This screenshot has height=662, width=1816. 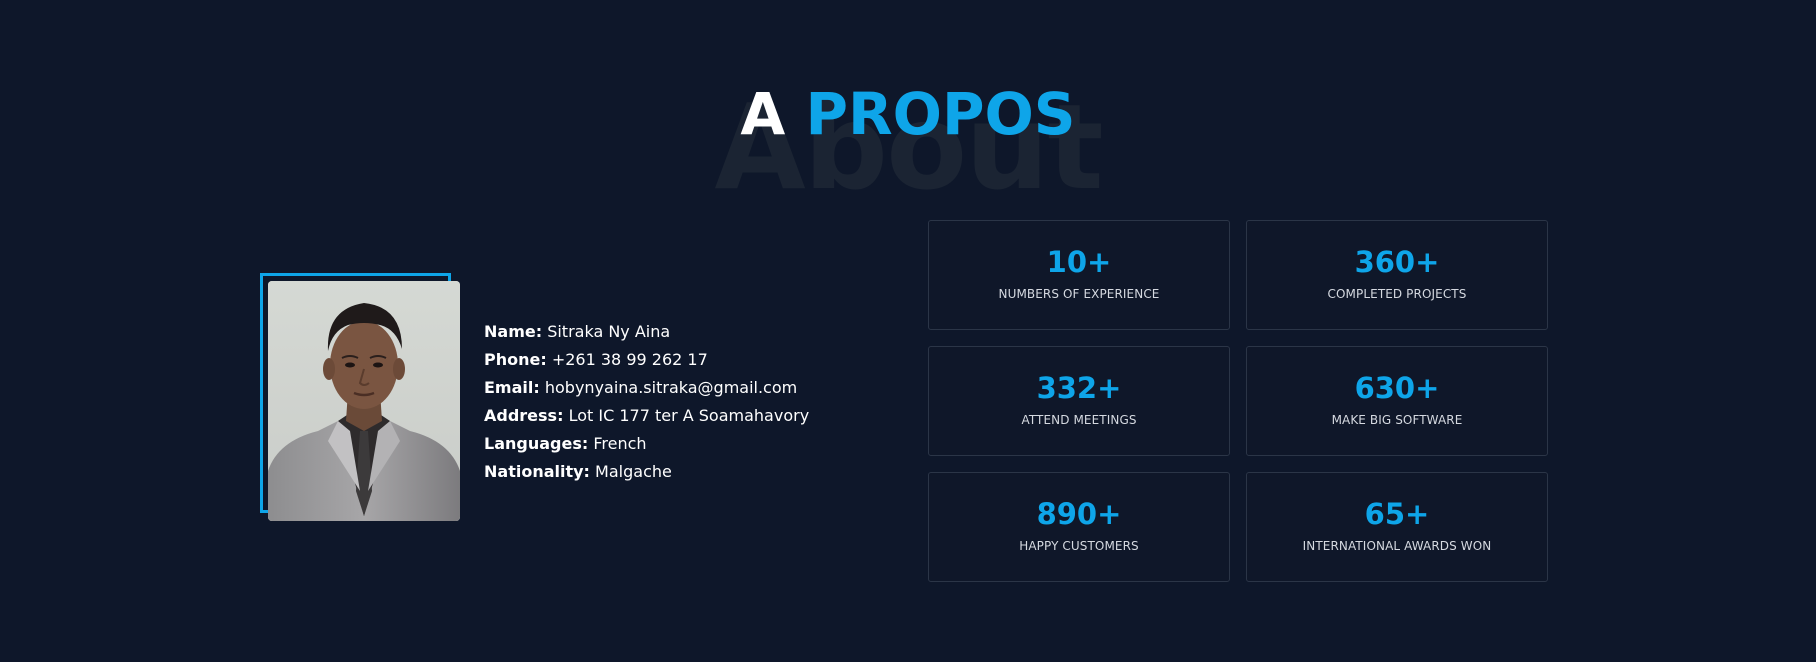 What do you see at coordinates (1079, 420) in the screenshot?
I see `stat-label: ATTEND MEETINGS` at bounding box center [1079, 420].